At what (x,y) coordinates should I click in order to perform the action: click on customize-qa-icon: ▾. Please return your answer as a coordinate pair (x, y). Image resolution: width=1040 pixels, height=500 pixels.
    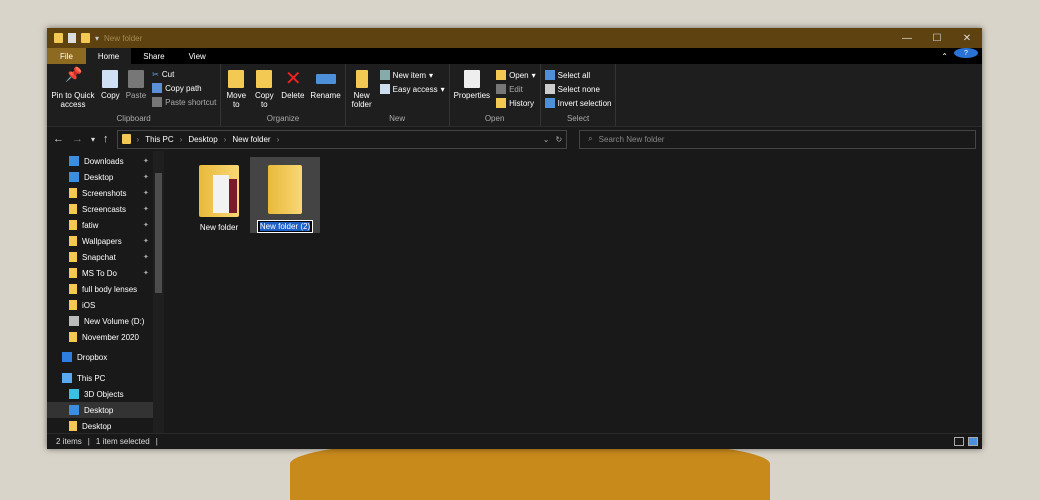
    Looking at the image, I should click on (97, 38).